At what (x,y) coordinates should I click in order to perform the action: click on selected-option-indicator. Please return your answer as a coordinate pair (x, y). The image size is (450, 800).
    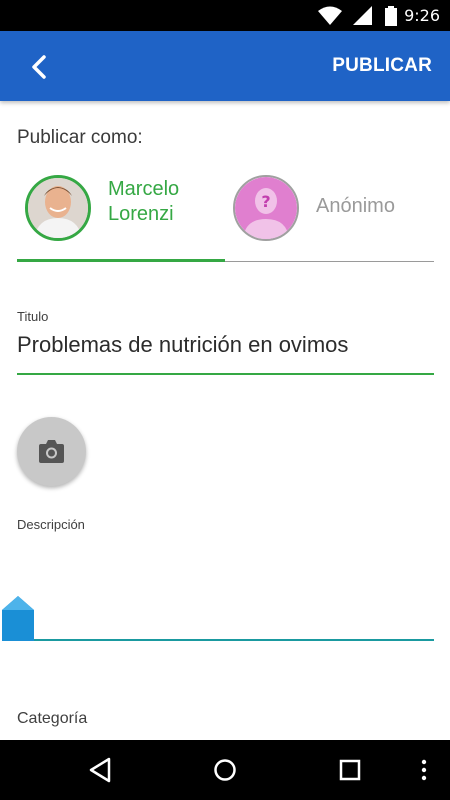
    Looking at the image, I should click on (121, 260).